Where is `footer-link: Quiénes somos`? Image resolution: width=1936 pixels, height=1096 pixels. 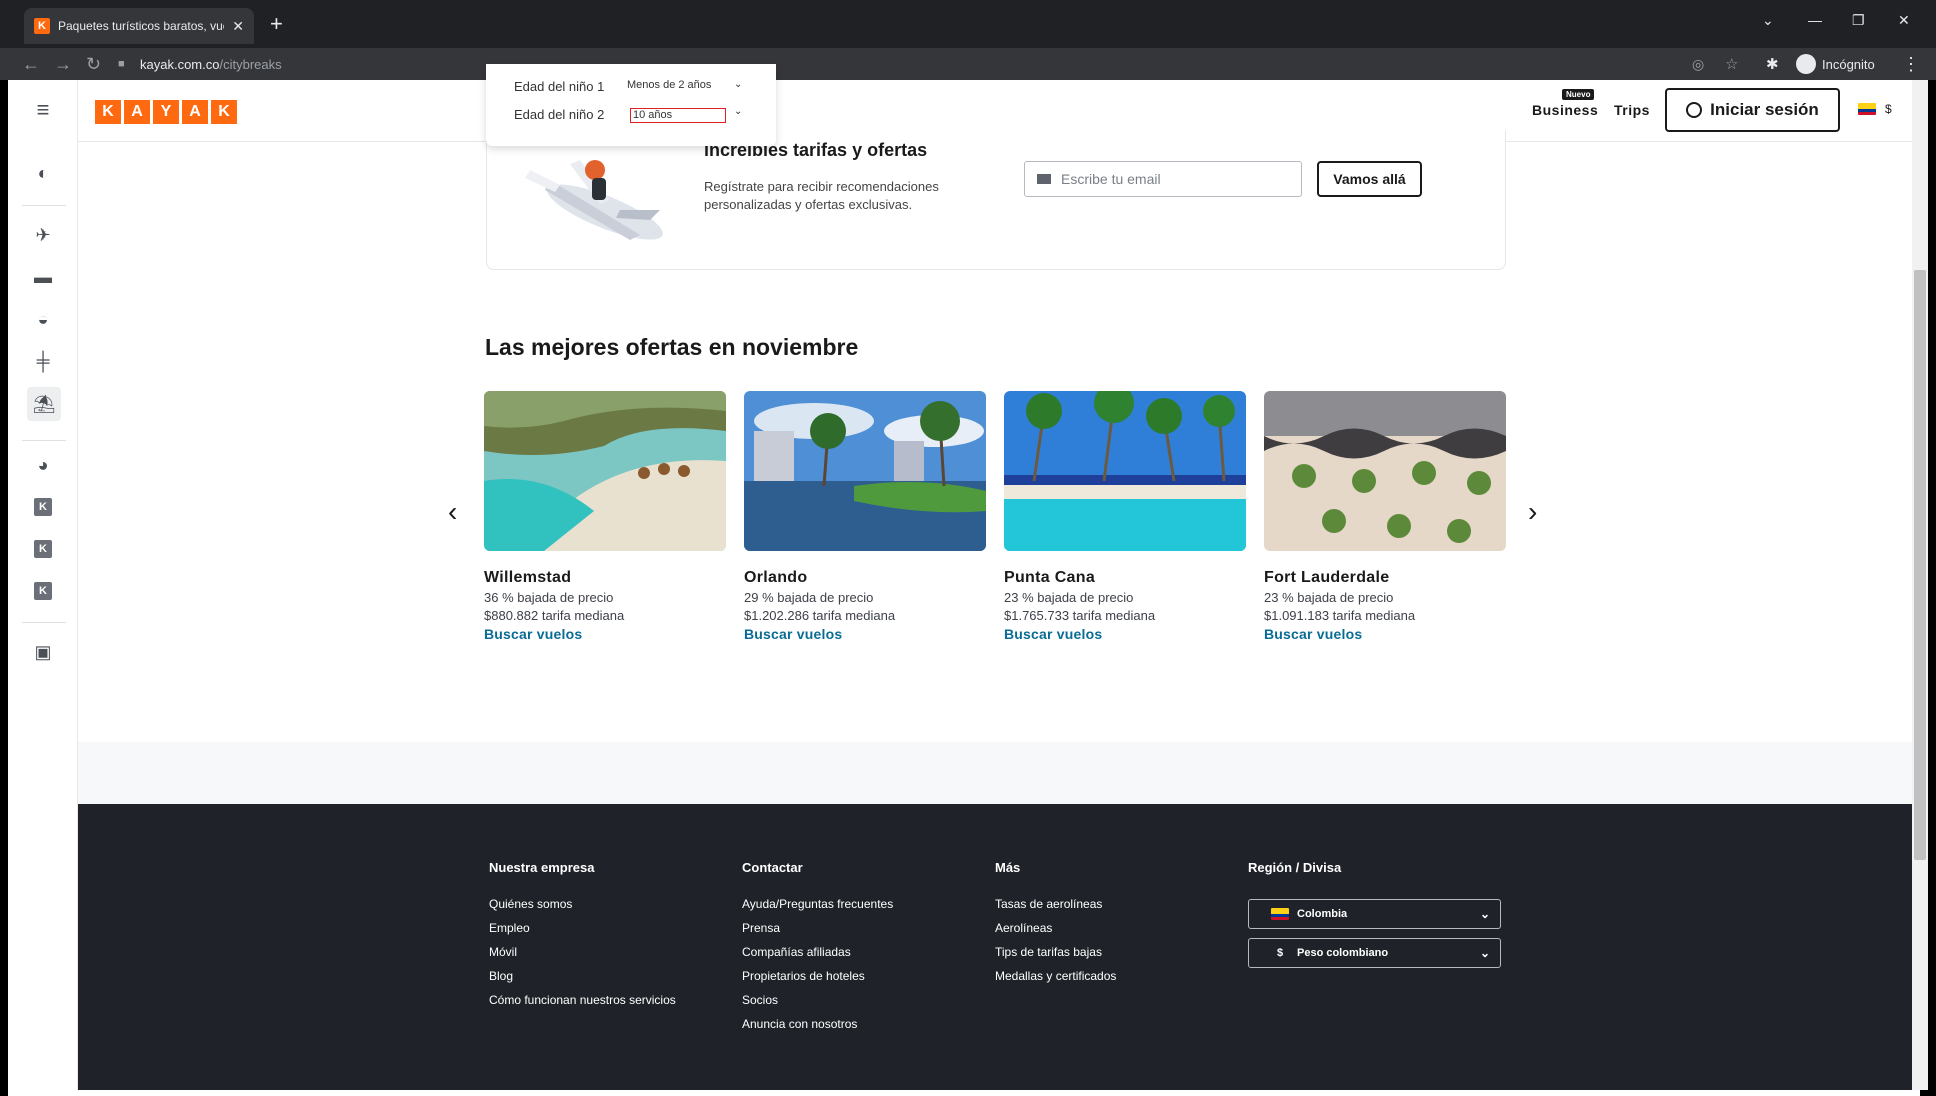 footer-link: Quiénes somos is located at coordinates (604, 909).